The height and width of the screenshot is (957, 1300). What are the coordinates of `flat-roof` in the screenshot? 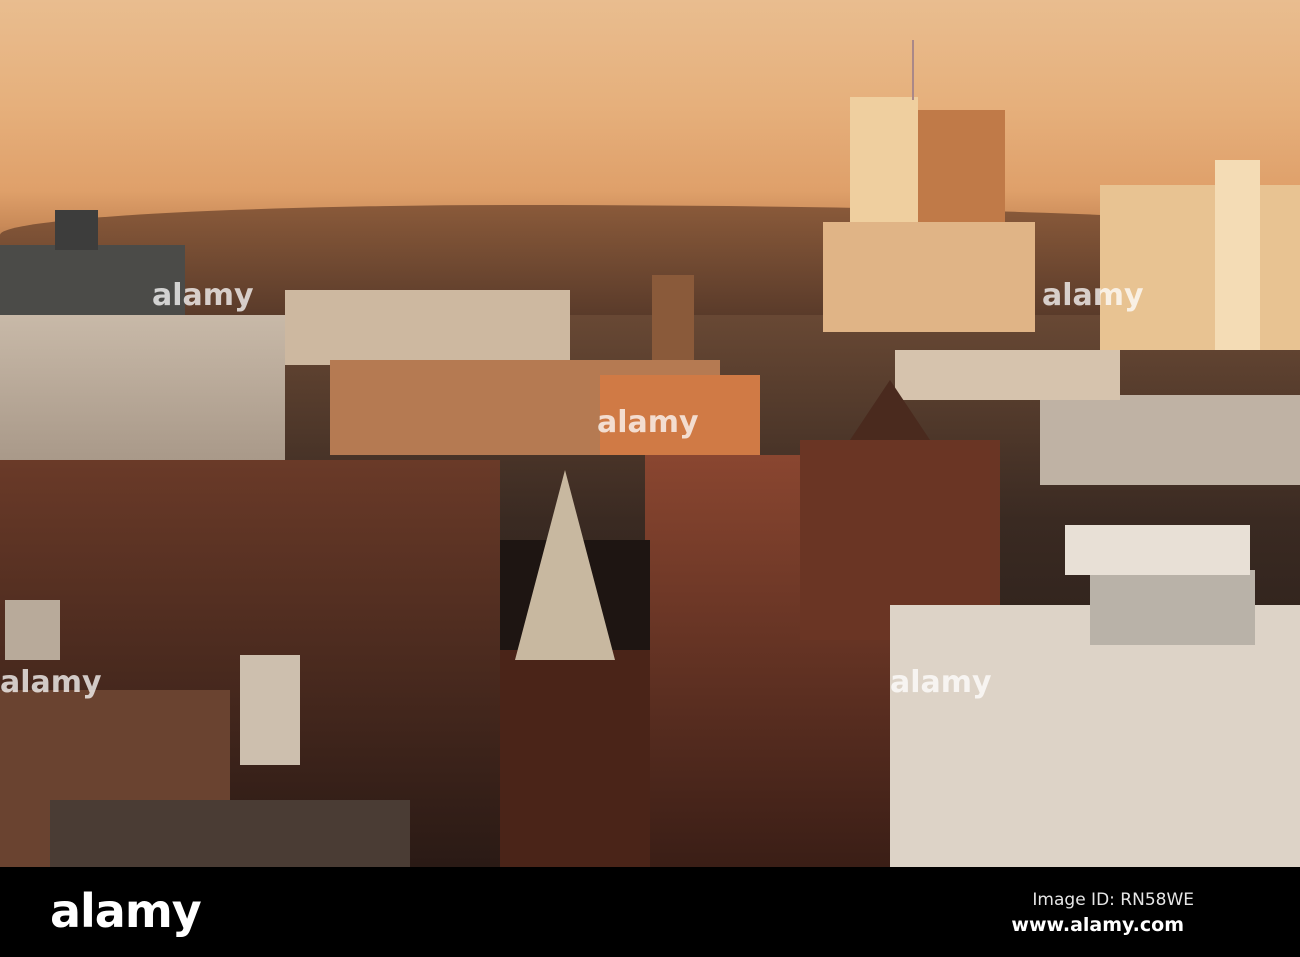 It's located at (230, 833).